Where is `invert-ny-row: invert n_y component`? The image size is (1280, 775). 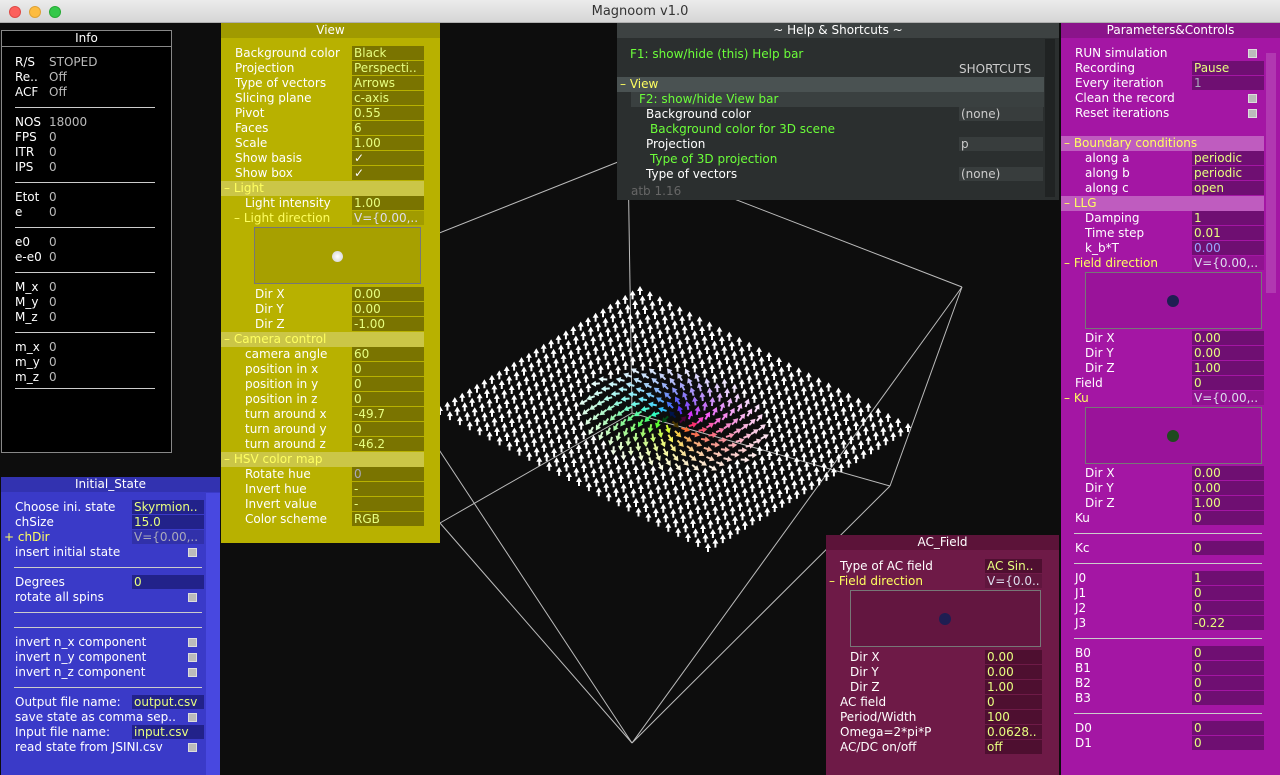 invert-ny-row: invert n_y component is located at coordinates (110, 657).